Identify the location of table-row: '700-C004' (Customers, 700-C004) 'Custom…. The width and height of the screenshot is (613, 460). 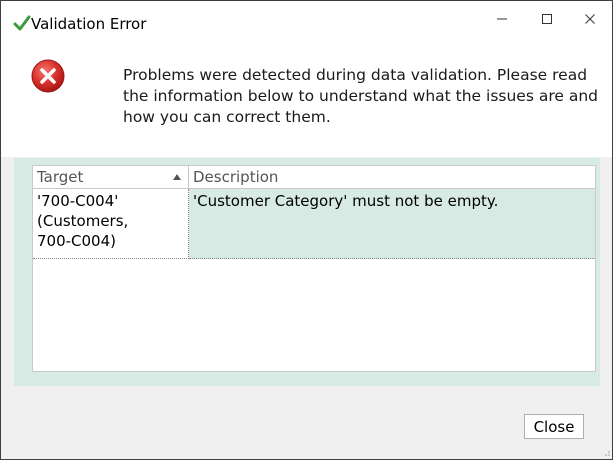
(314, 224).